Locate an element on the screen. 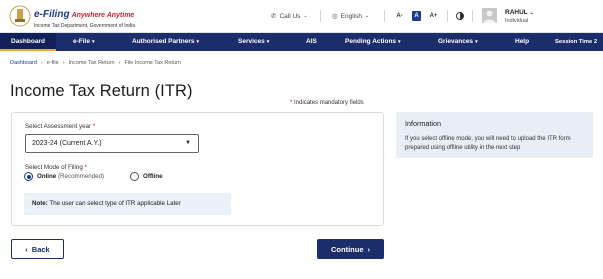 The width and height of the screenshot is (603, 279). information-title: Information is located at coordinates (423, 123).